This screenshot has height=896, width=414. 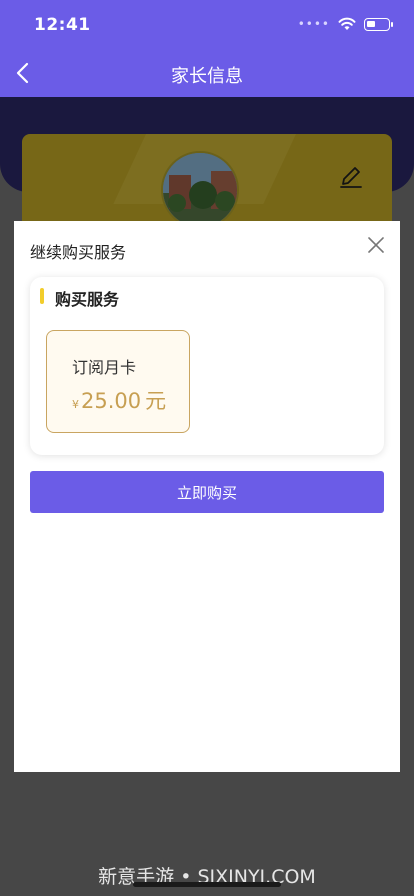 I want to click on home-indicator, so click(x=207, y=884).